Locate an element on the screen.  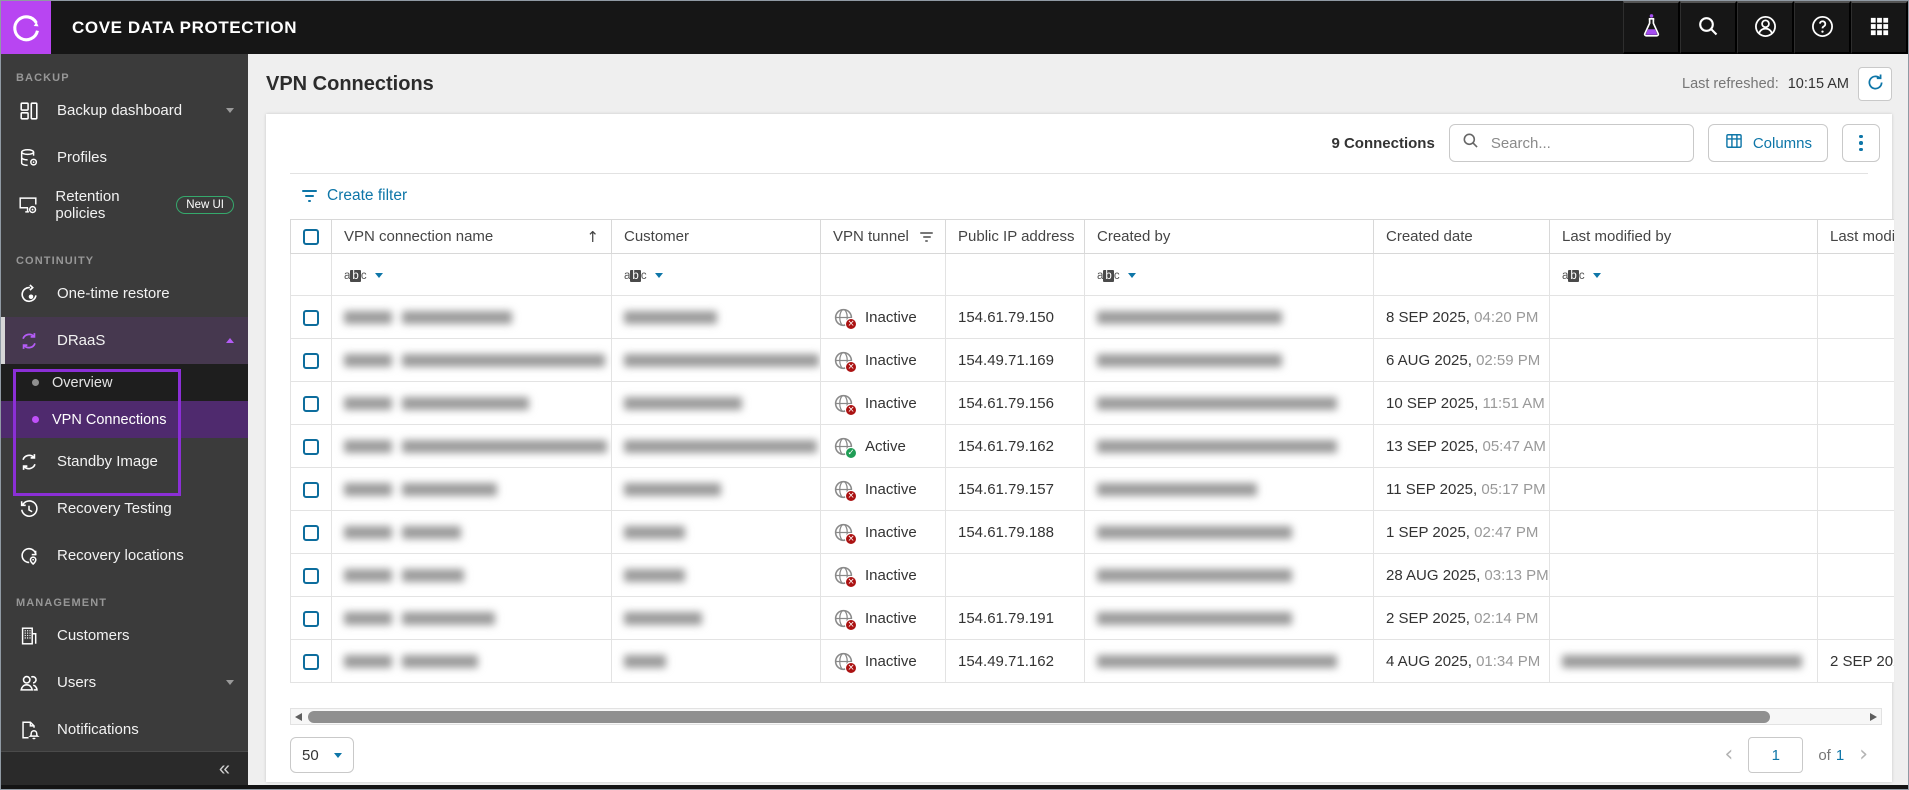
search-box is located at coordinates (1571, 143).